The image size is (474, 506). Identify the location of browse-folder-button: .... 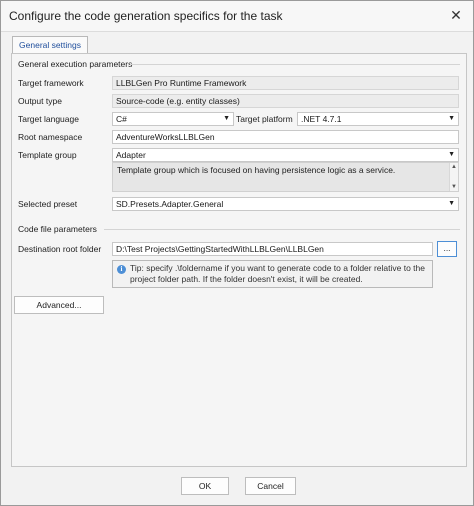
(447, 249).